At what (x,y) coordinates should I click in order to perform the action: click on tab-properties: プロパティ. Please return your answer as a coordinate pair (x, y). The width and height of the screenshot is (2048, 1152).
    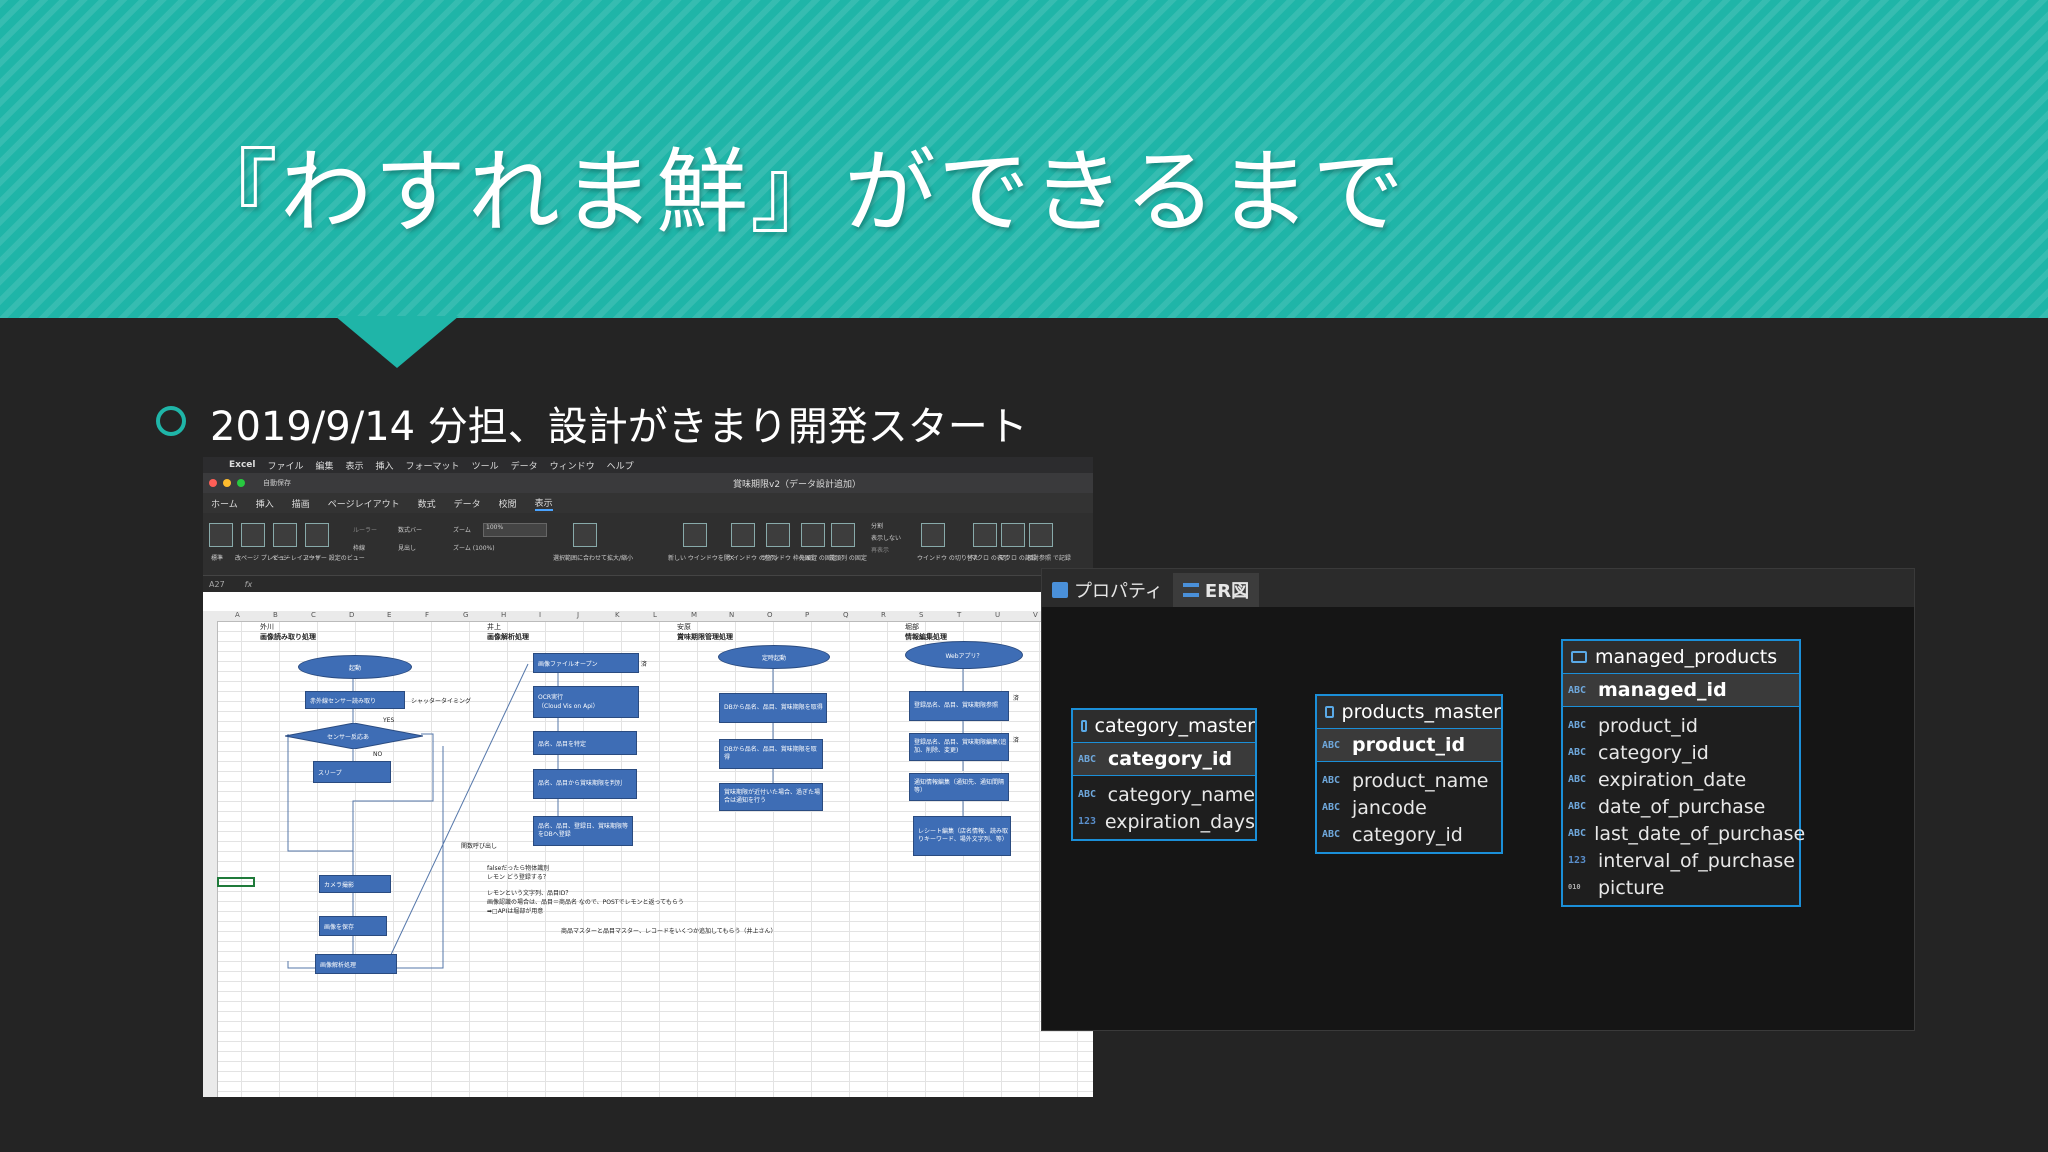
    Looking at the image, I should click on (1107, 590).